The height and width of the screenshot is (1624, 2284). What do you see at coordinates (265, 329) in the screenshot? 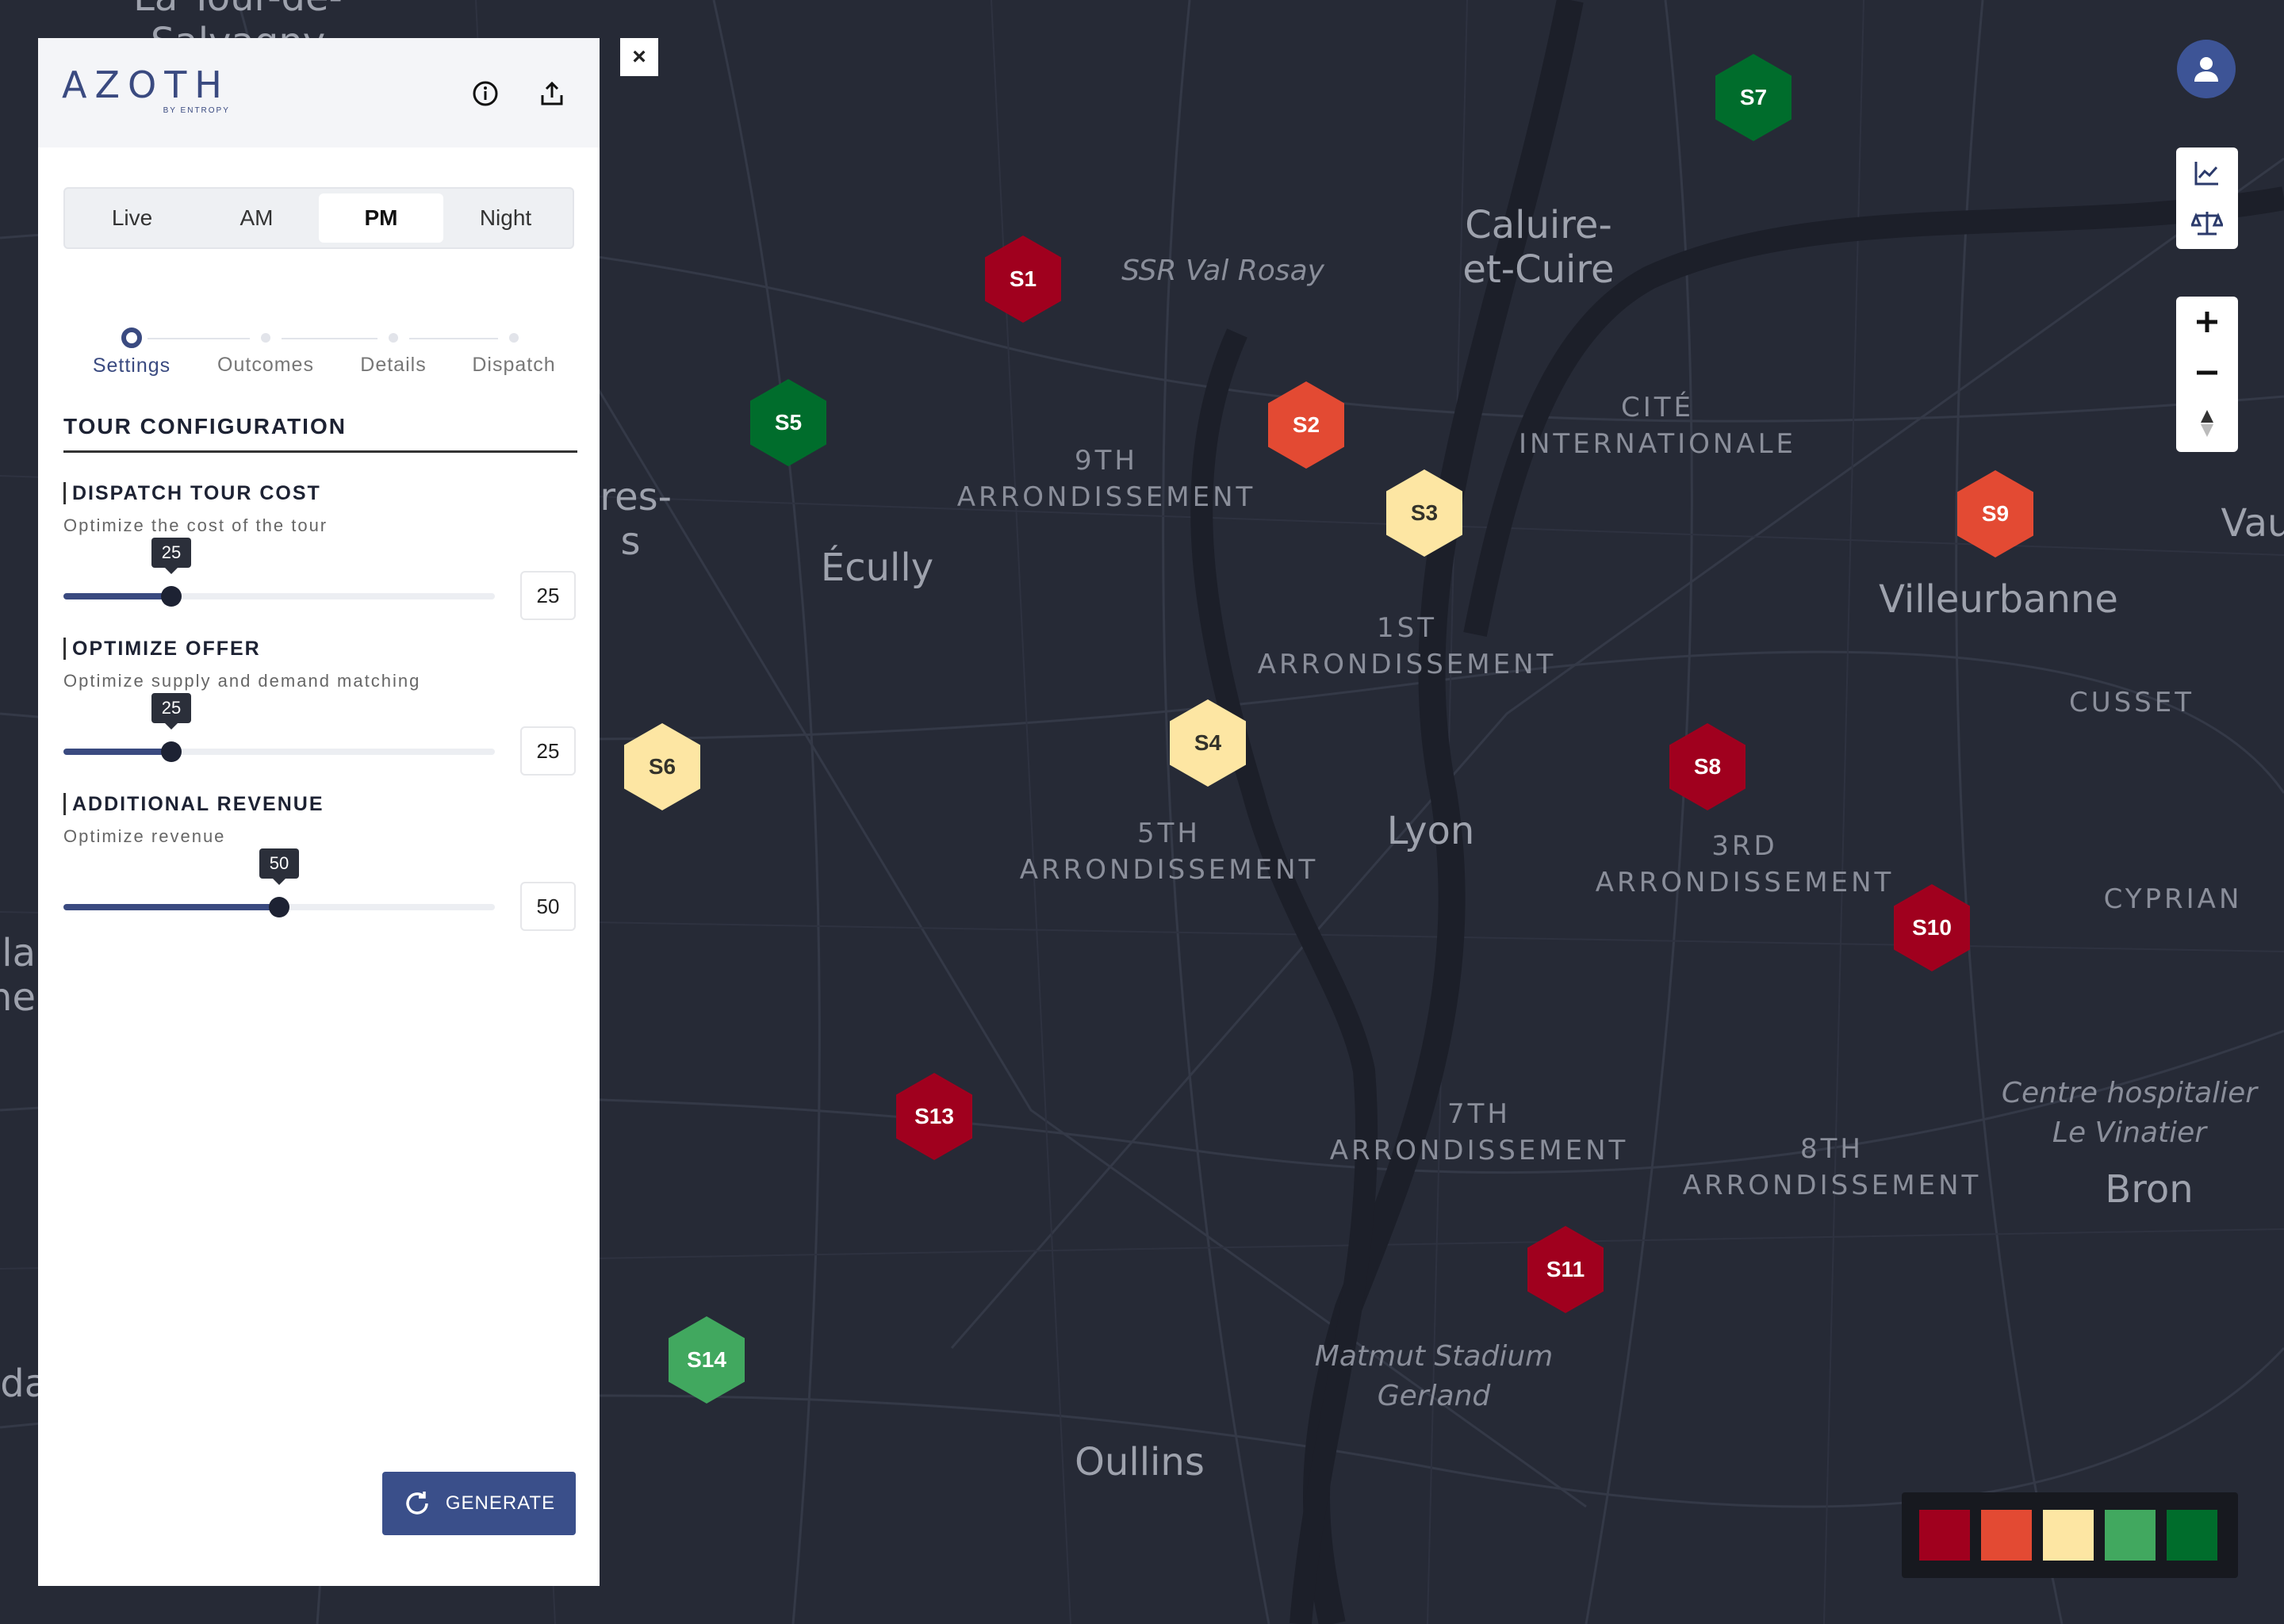
I see `step-outcomes: Outcomes` at bounding box center [265, 329].